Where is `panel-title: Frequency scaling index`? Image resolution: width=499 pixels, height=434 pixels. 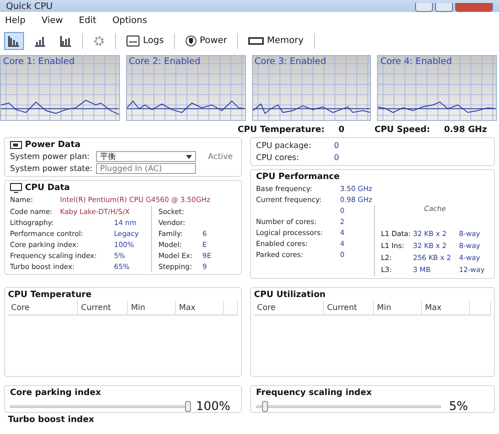
panel-title: Frequency scaling index is located at coordinates (314, 393).